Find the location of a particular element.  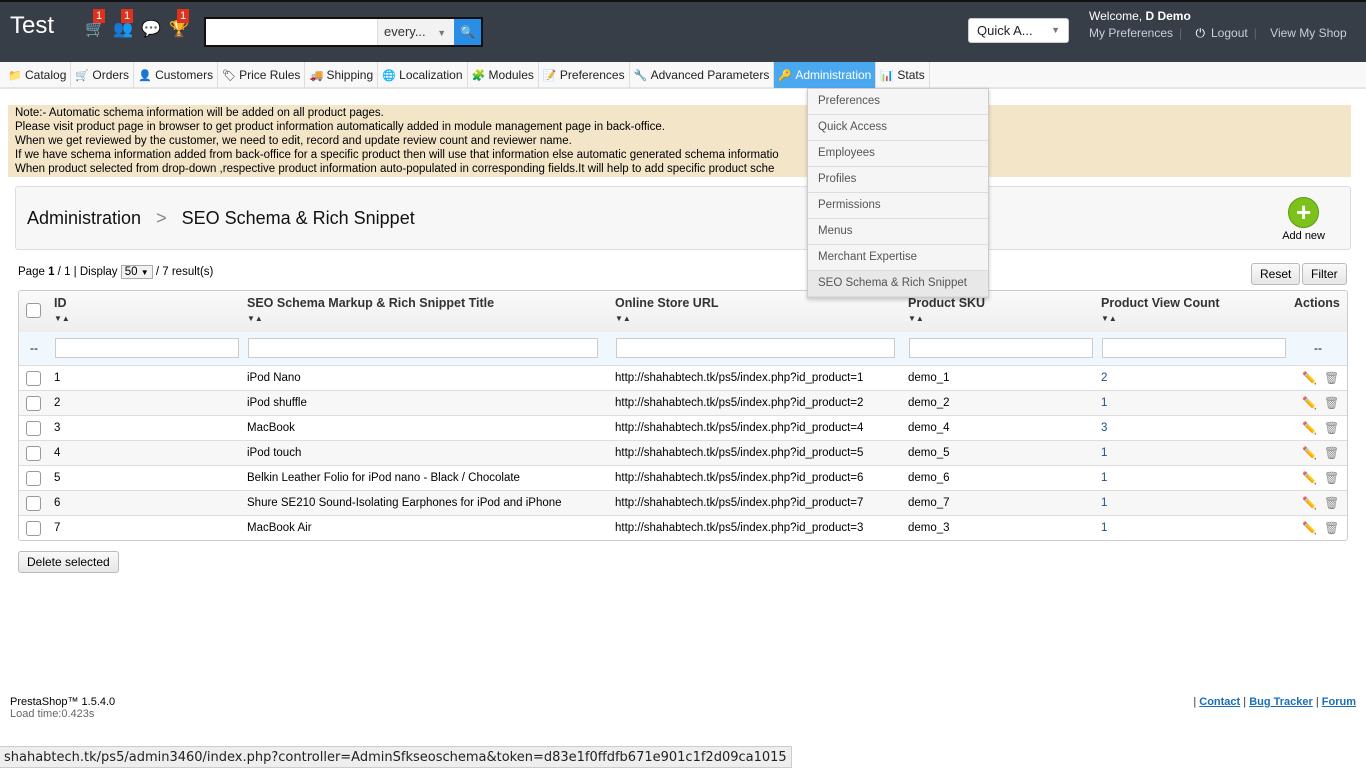

filter-placeholder: -- is located at coordinates (34, 348).